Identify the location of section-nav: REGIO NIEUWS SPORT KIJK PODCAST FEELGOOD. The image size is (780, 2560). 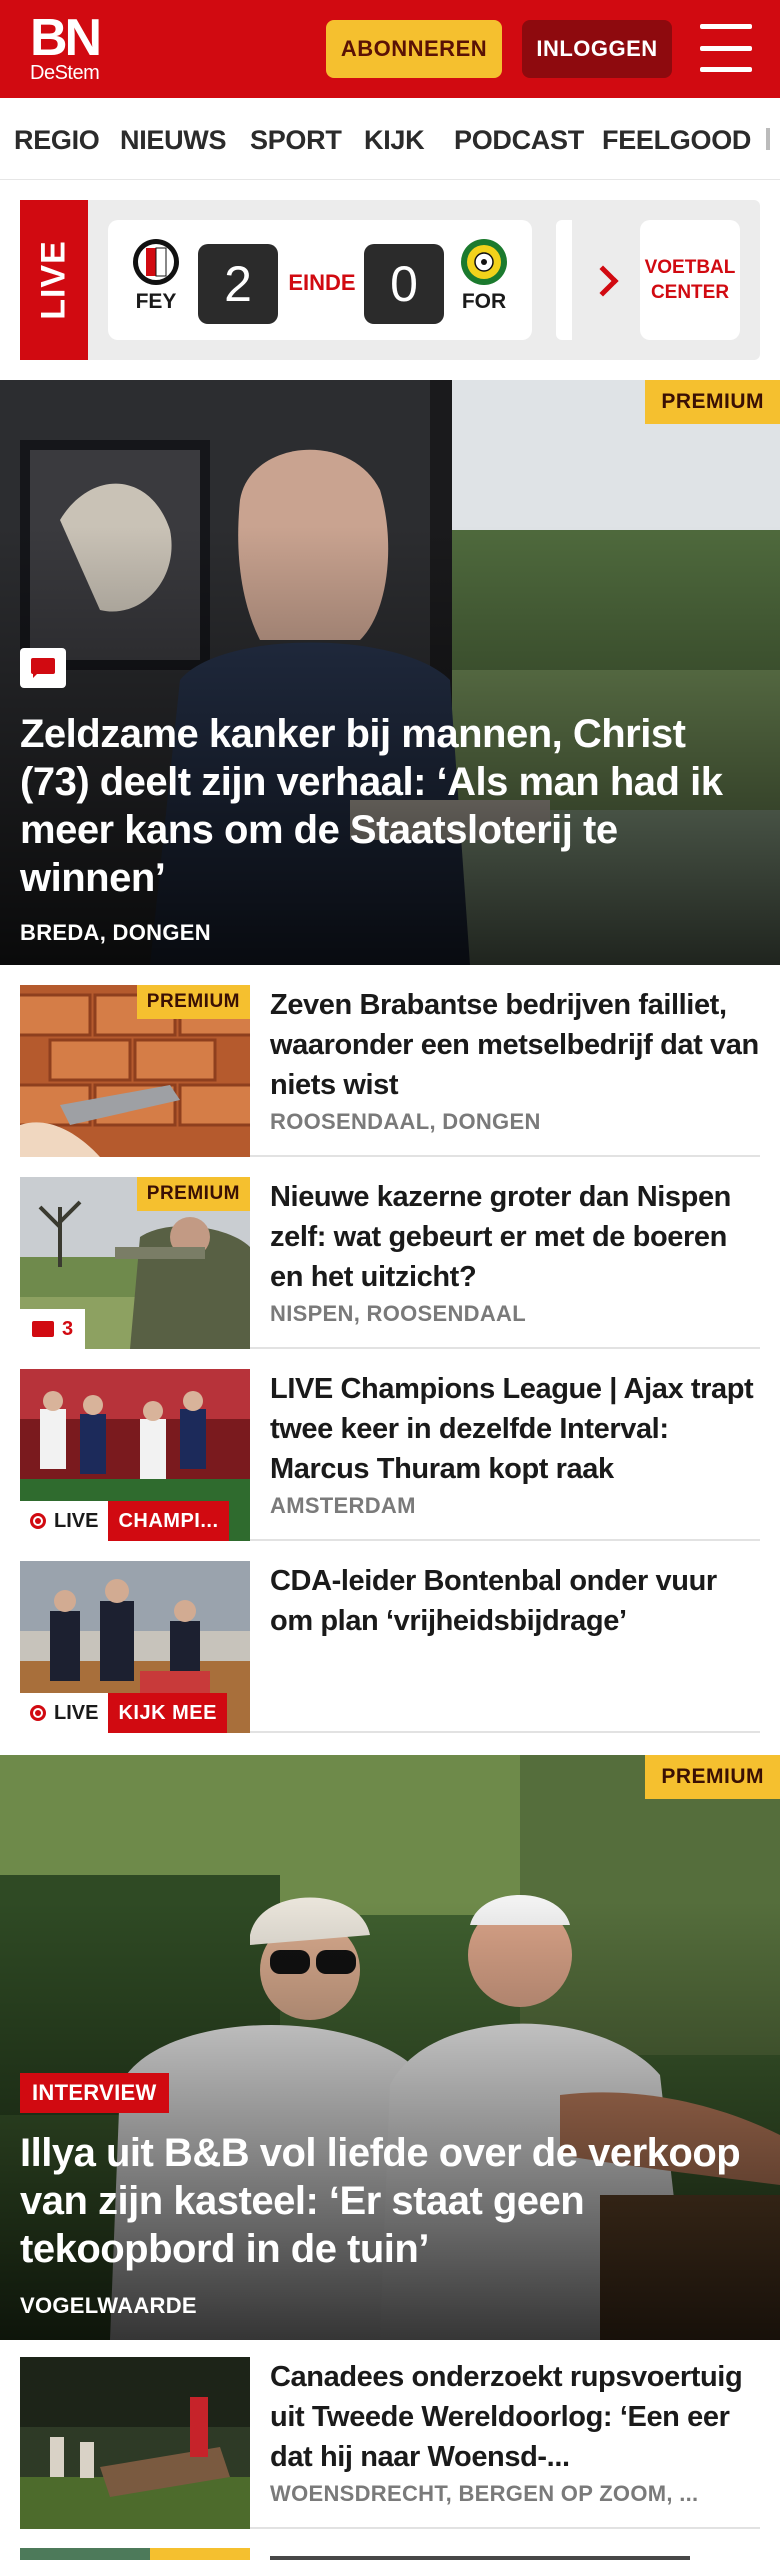
(390, 139).